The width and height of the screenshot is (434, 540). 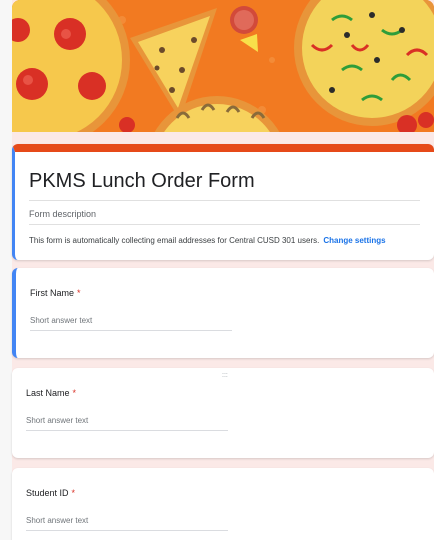 I want to click on question-title-text: Student ID, so click(x=47, y=493).